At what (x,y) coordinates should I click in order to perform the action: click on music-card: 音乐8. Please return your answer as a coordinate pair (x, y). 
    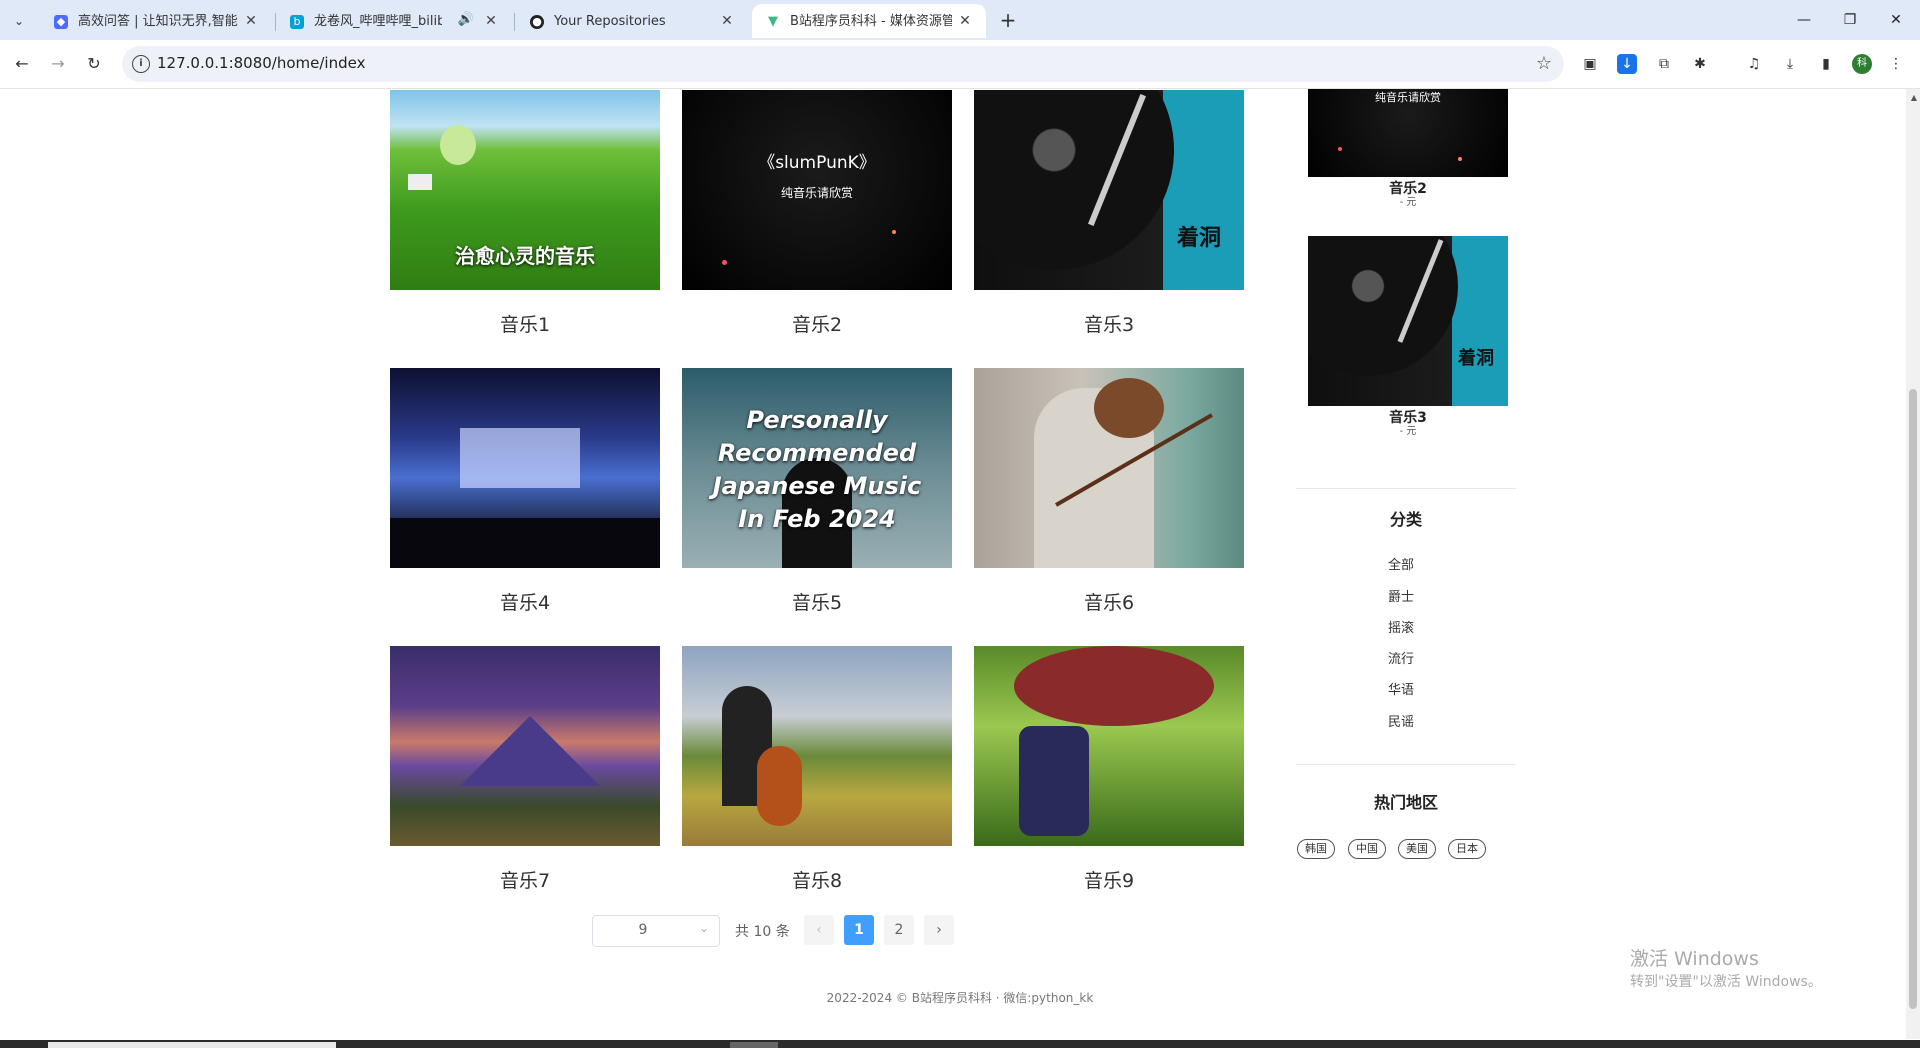
    Looking at the image, I should click on (817, 769).